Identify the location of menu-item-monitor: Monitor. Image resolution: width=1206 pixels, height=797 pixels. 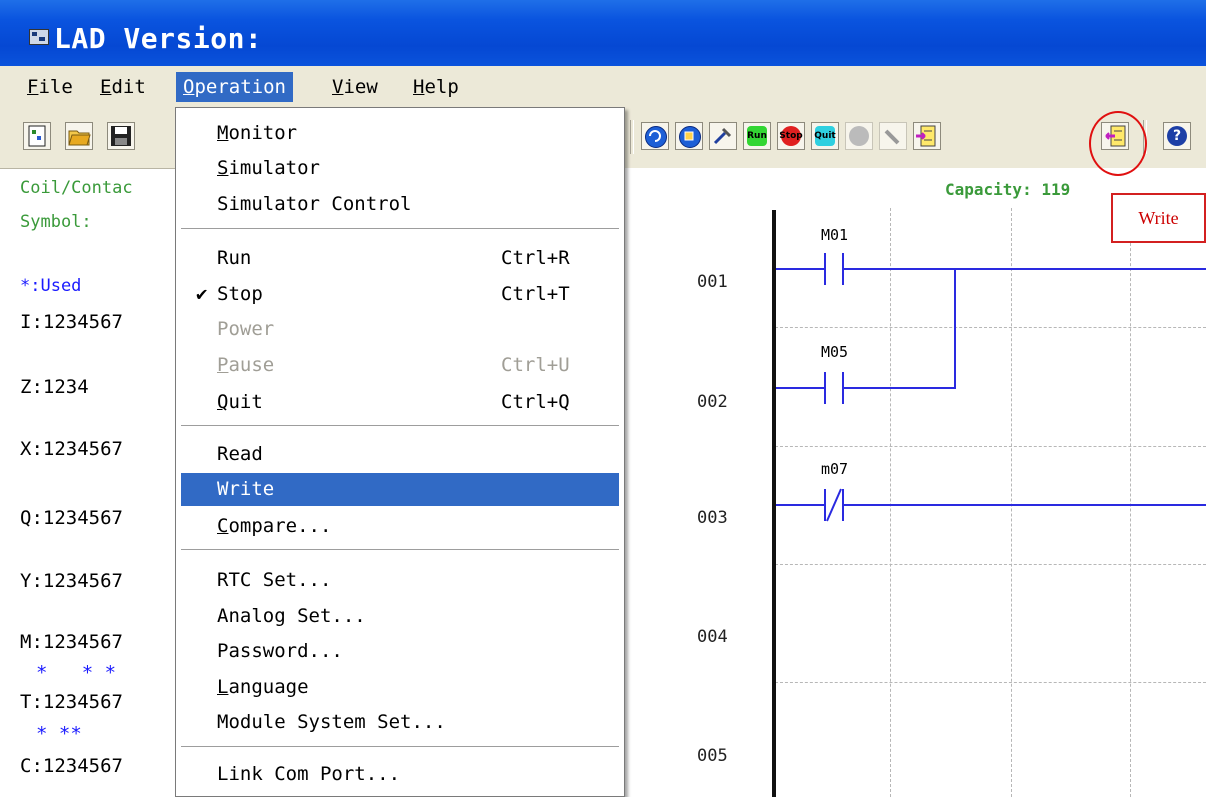
(400, 133).